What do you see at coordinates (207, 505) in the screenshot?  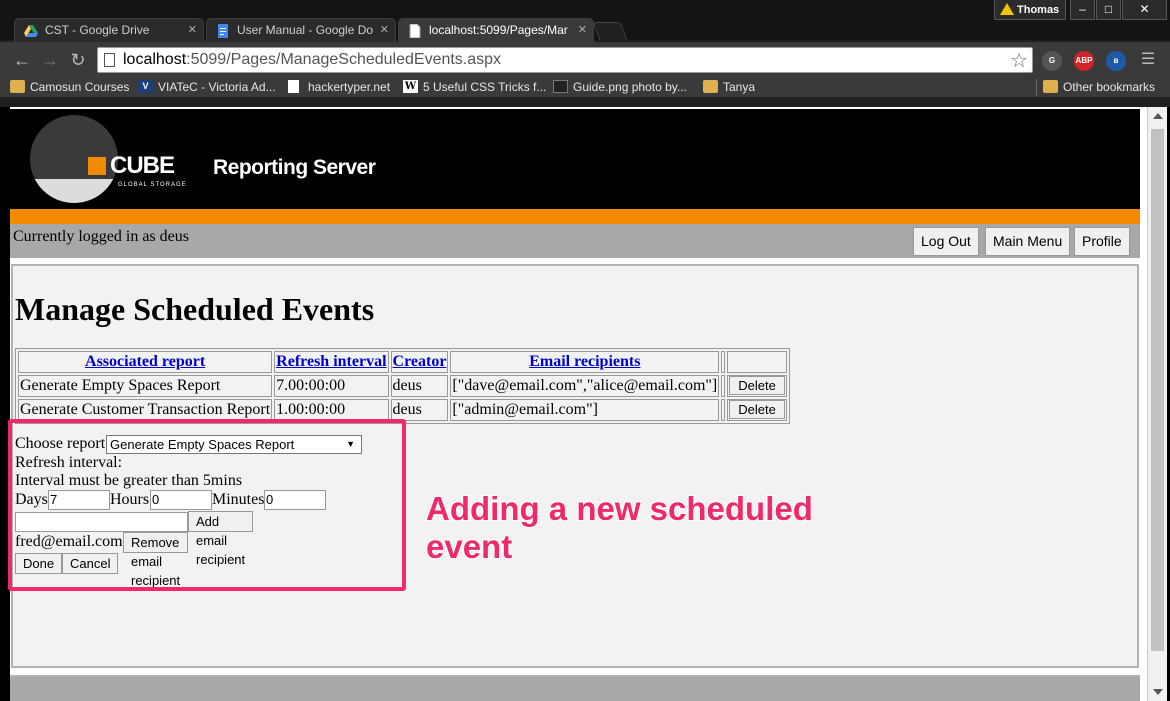 I see `annotation-highlight-box` at bounding box center [207, 505].